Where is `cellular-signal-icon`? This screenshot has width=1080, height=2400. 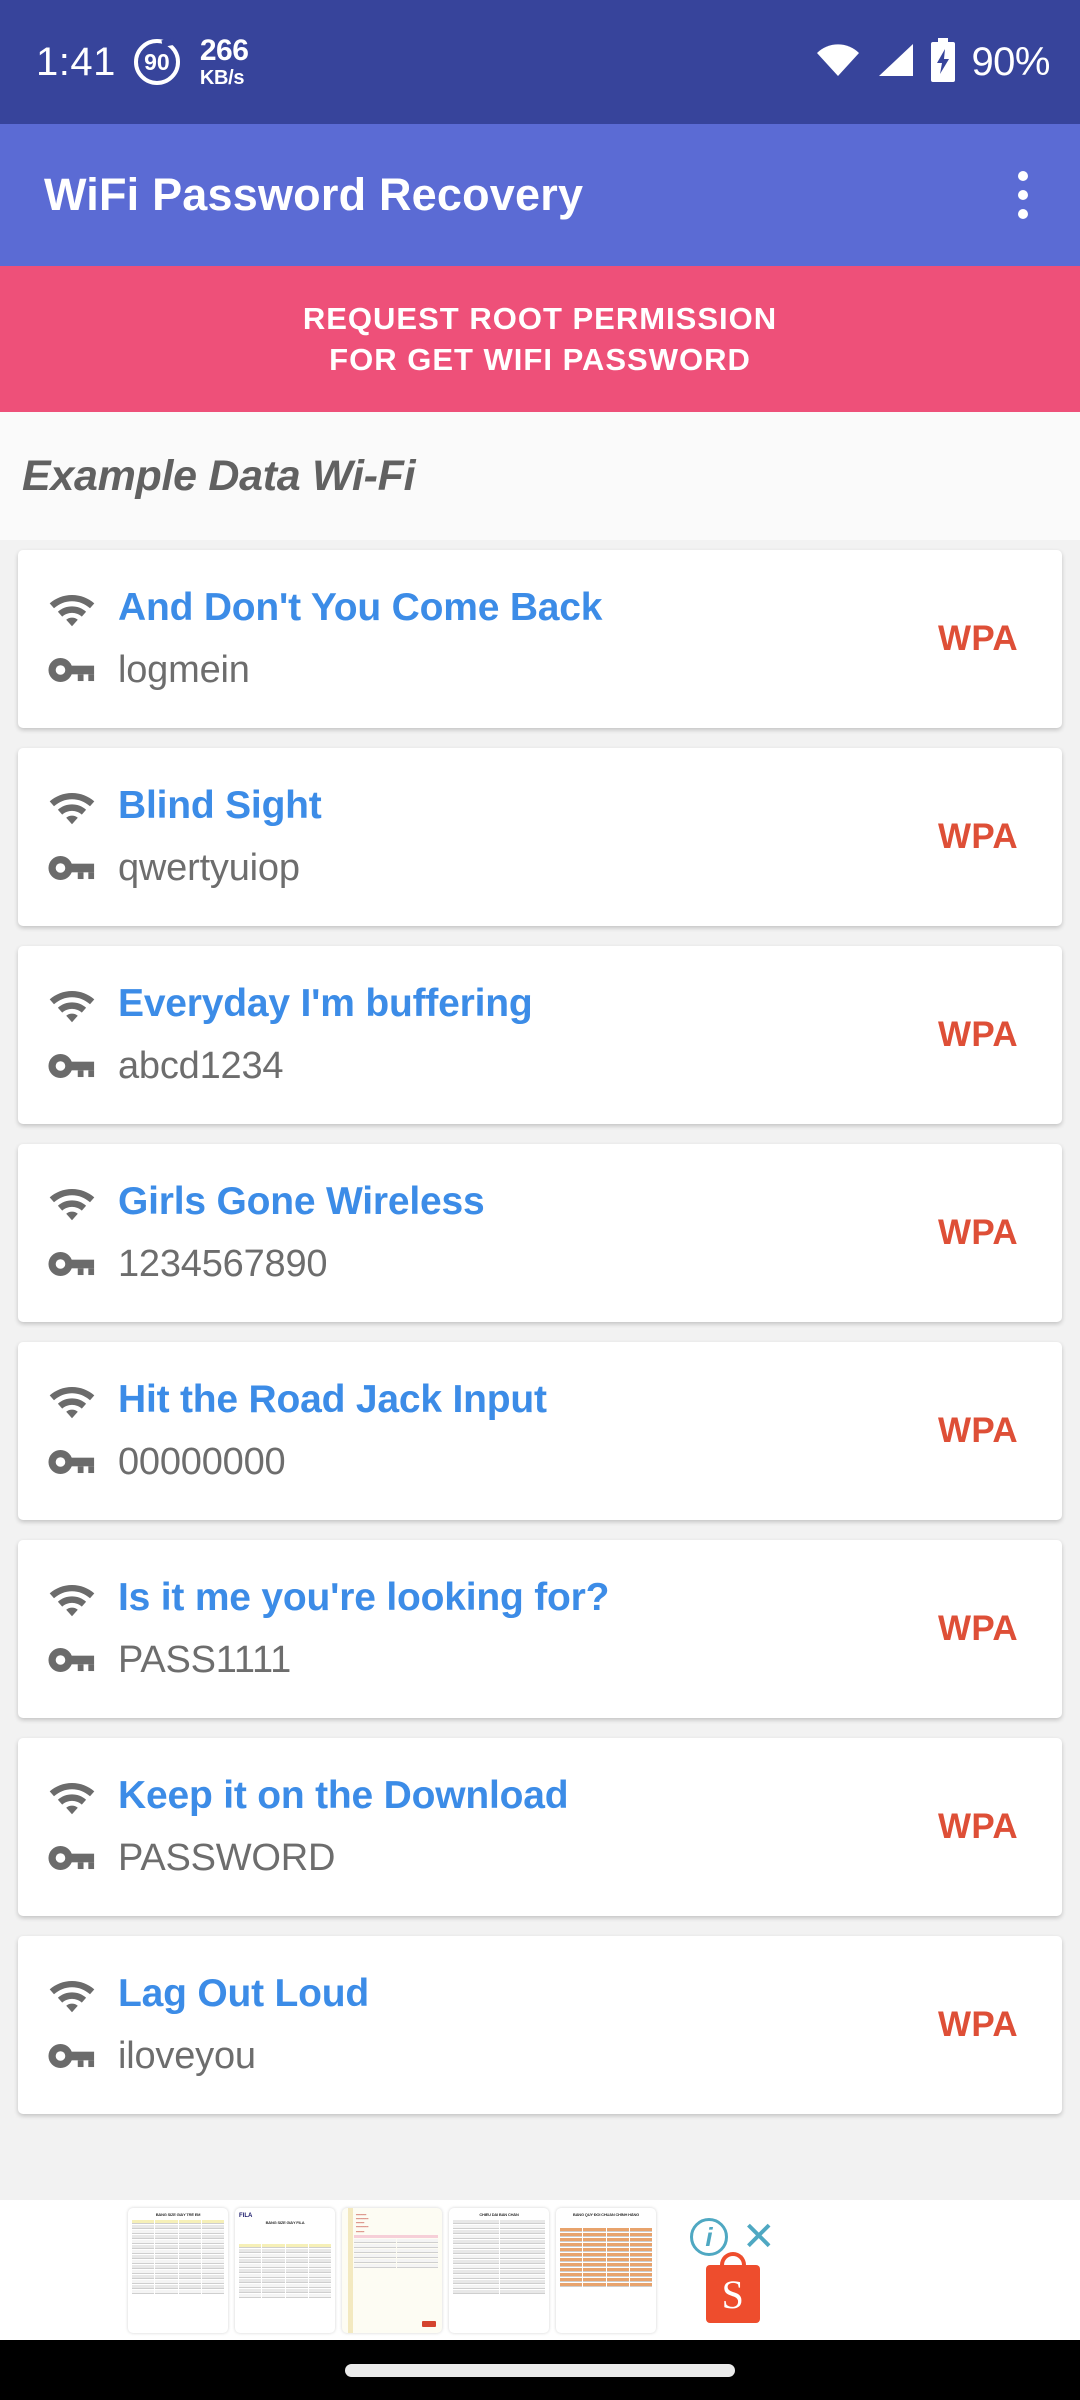 cellular-signal-icon is located at coordinates (895, 62).